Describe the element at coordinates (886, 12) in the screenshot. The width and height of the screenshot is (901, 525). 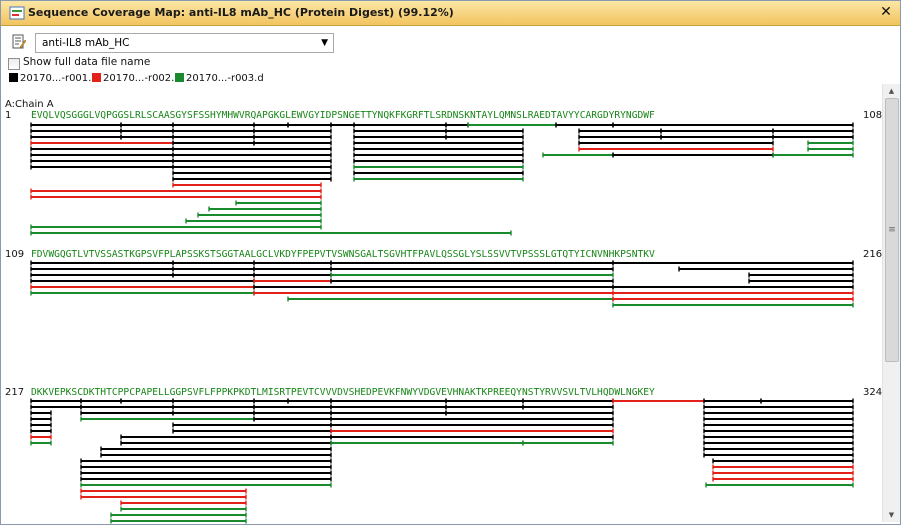
I see `close-button: ✕` at that location.